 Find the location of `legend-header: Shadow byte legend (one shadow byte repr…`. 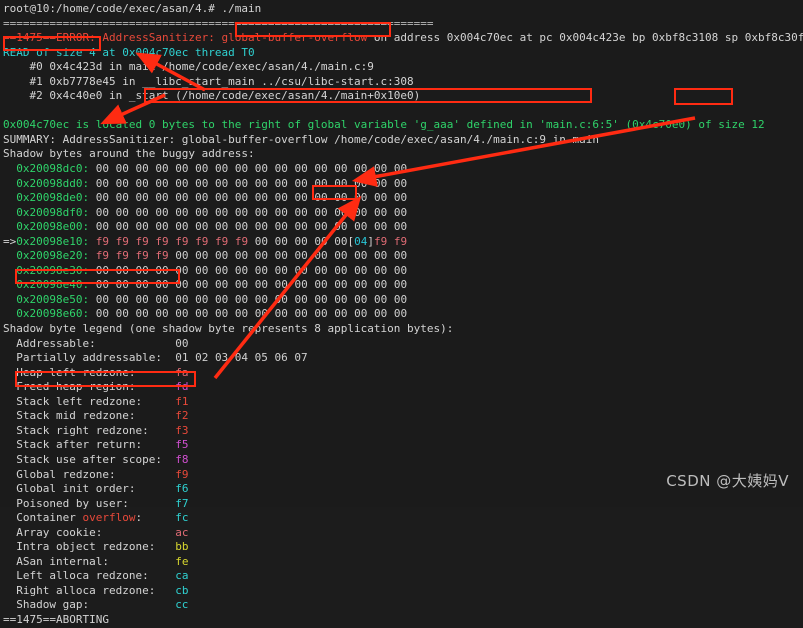

legend-header: Shadow byte legend (one shadow byte repr… is located at coordinates (228, 329).